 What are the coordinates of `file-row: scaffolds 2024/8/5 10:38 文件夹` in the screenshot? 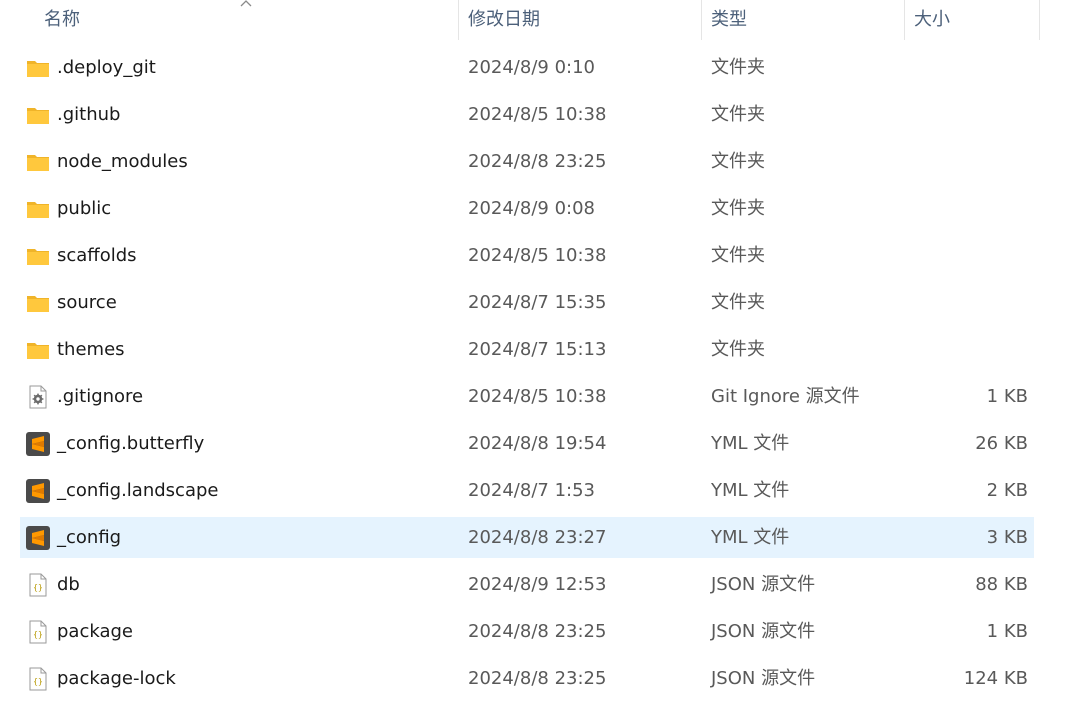 It's located at (527, 255).